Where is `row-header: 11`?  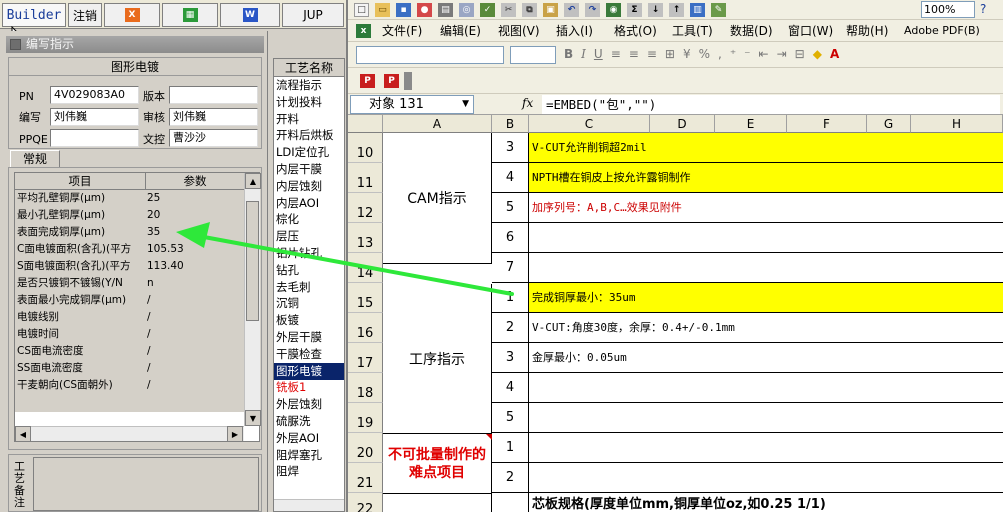
row-header: 11 is located at coordinates (365, 178).